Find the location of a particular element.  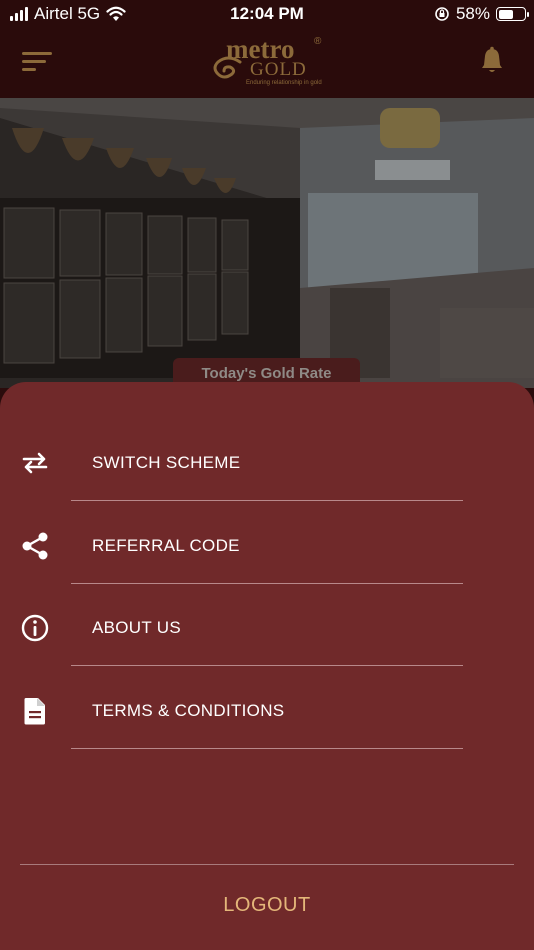

menu-item-referral-code: REFERRAL CODE is located at coordinates (267, 543).